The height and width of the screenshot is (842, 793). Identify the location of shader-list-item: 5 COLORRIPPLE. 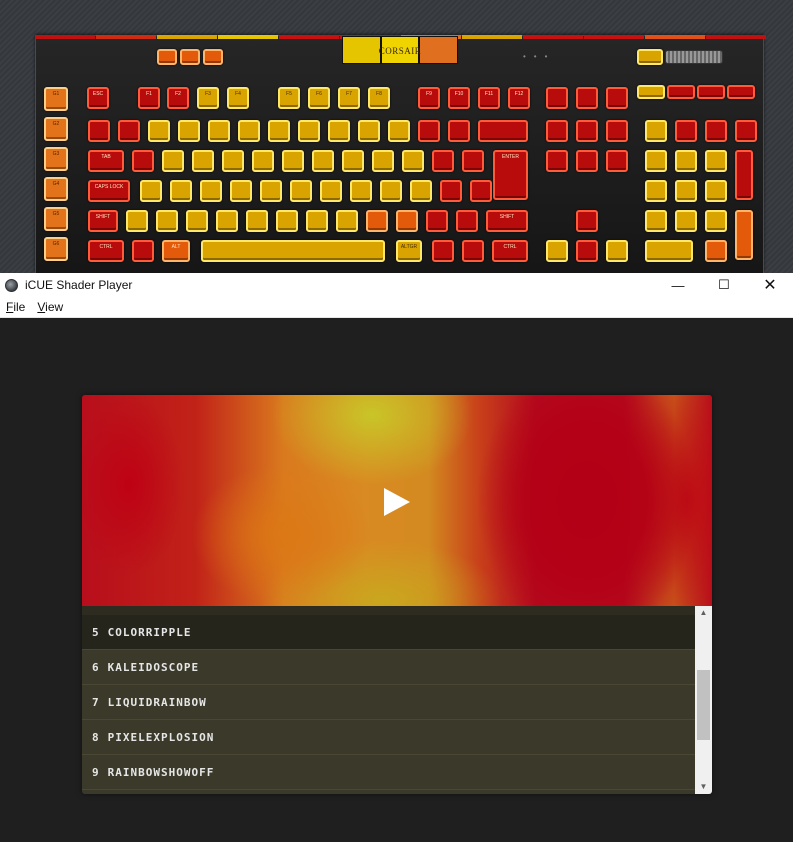
(388, 632).